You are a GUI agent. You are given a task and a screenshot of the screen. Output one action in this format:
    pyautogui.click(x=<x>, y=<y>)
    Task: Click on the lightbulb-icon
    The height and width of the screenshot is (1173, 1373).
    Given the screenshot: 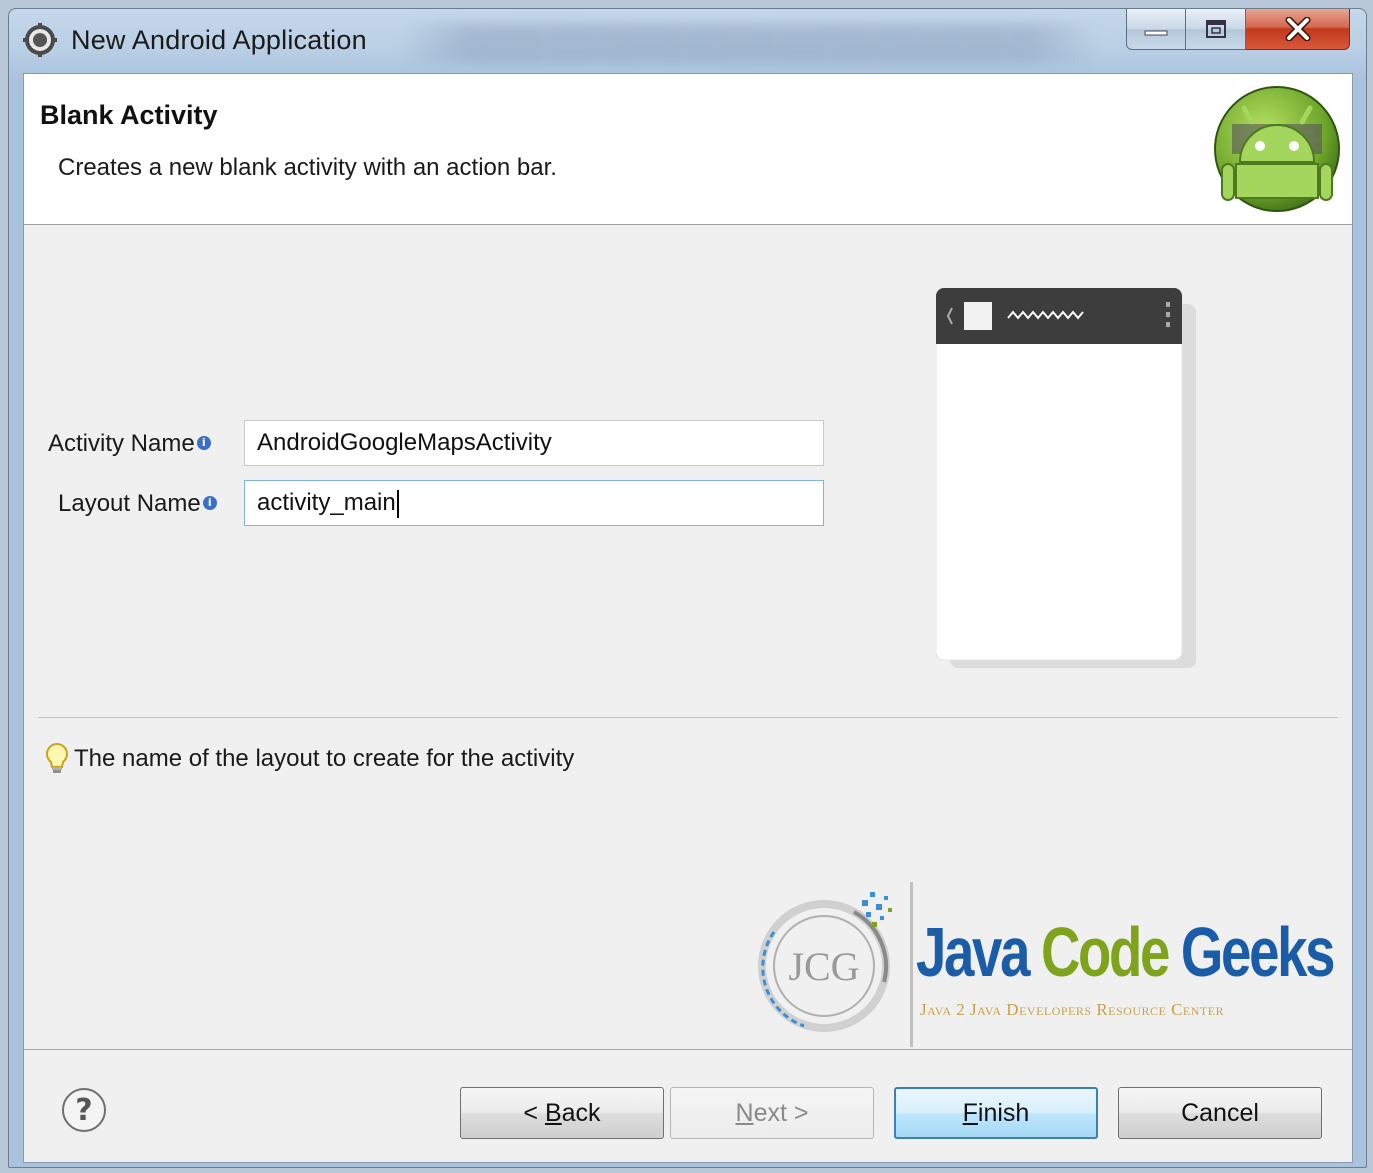 What is the action you would take?
    pyautogui.click(x=57, y=757)
    